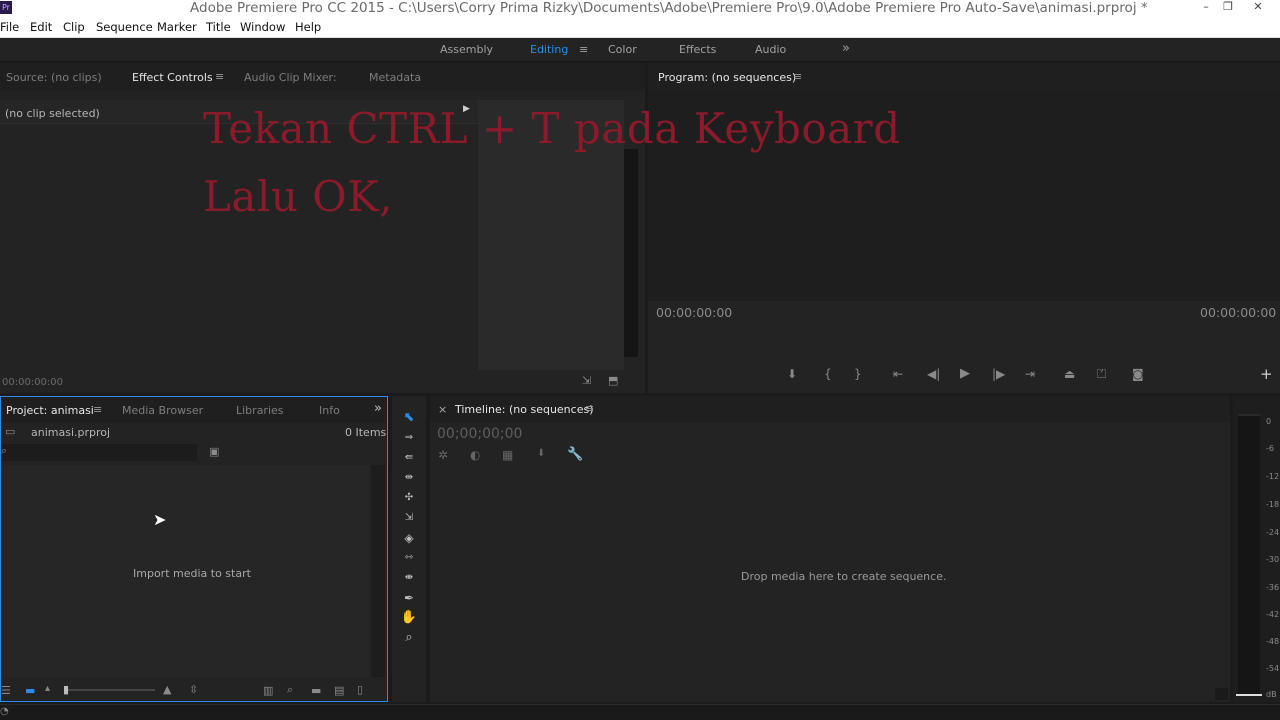 The width and height of the screenshot is (1280, 720). I want to click on play-icon: ▶, so click(965, 373).